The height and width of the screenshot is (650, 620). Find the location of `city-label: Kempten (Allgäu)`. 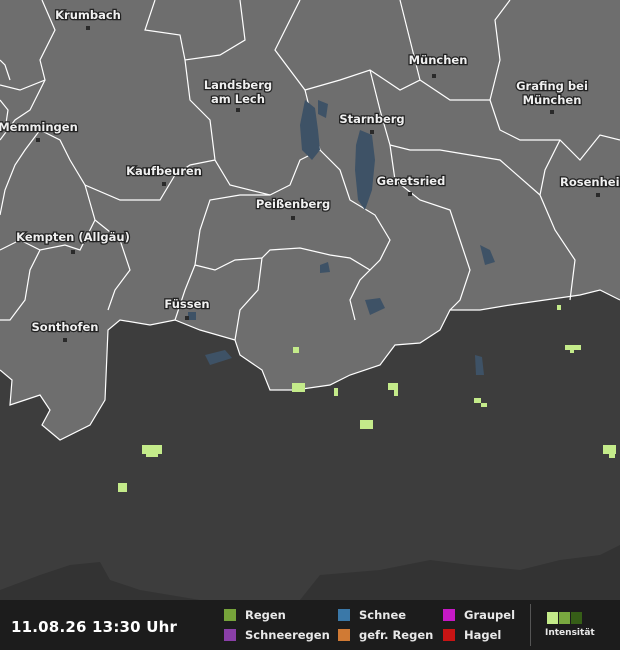

city-label: Kempten (Allgäu) is located at coordinates (73, 237).